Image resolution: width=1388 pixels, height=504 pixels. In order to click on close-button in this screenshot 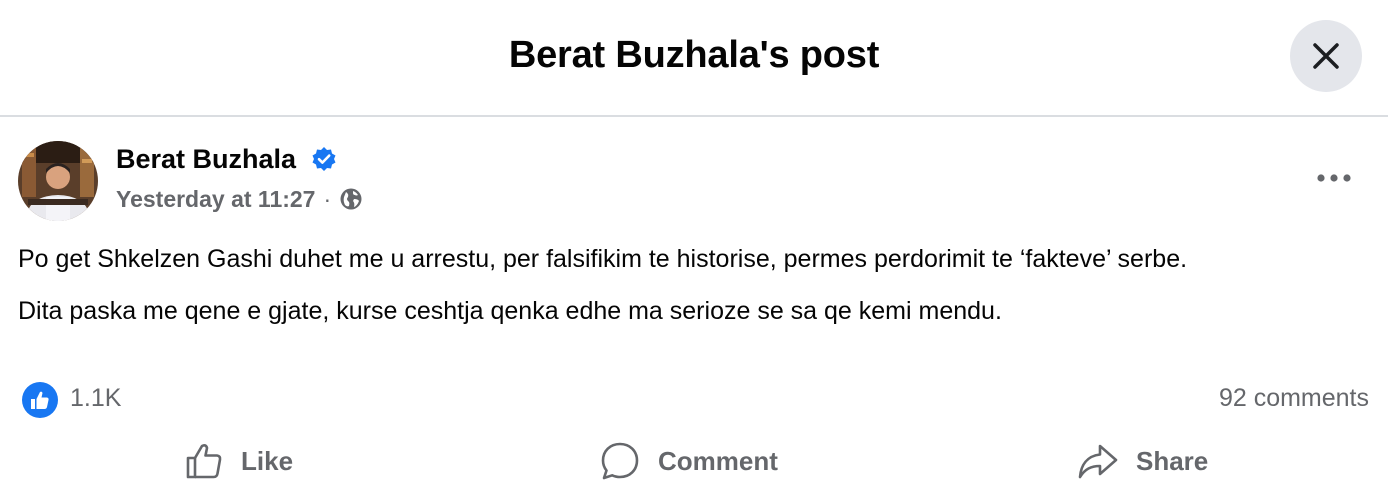, I will do `click(1326, 56)`.